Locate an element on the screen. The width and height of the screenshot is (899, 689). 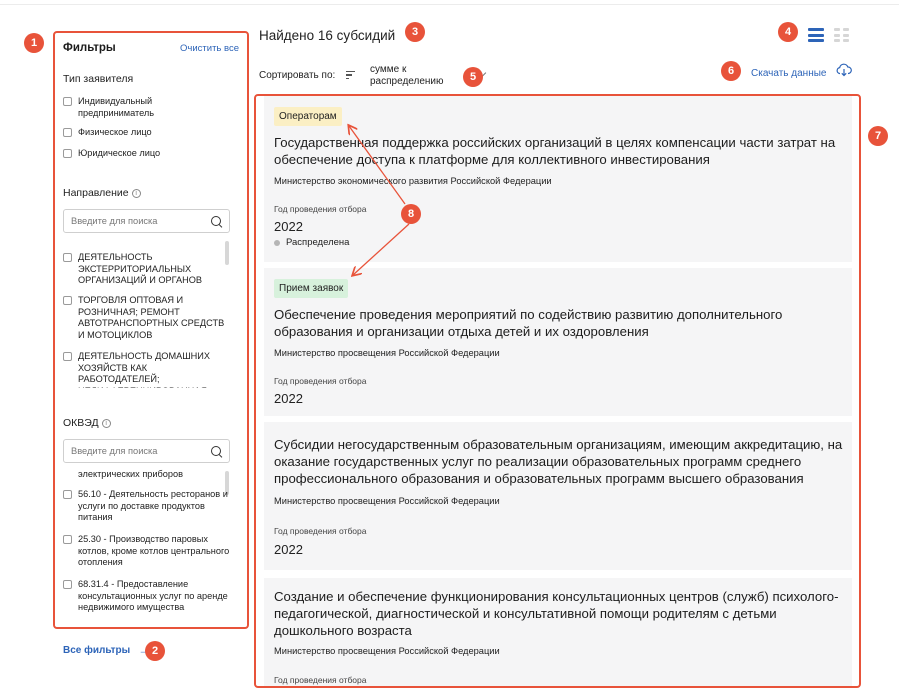
checkbox-label: Индивидуальный предприниматель is located at coordinates (116, 107).